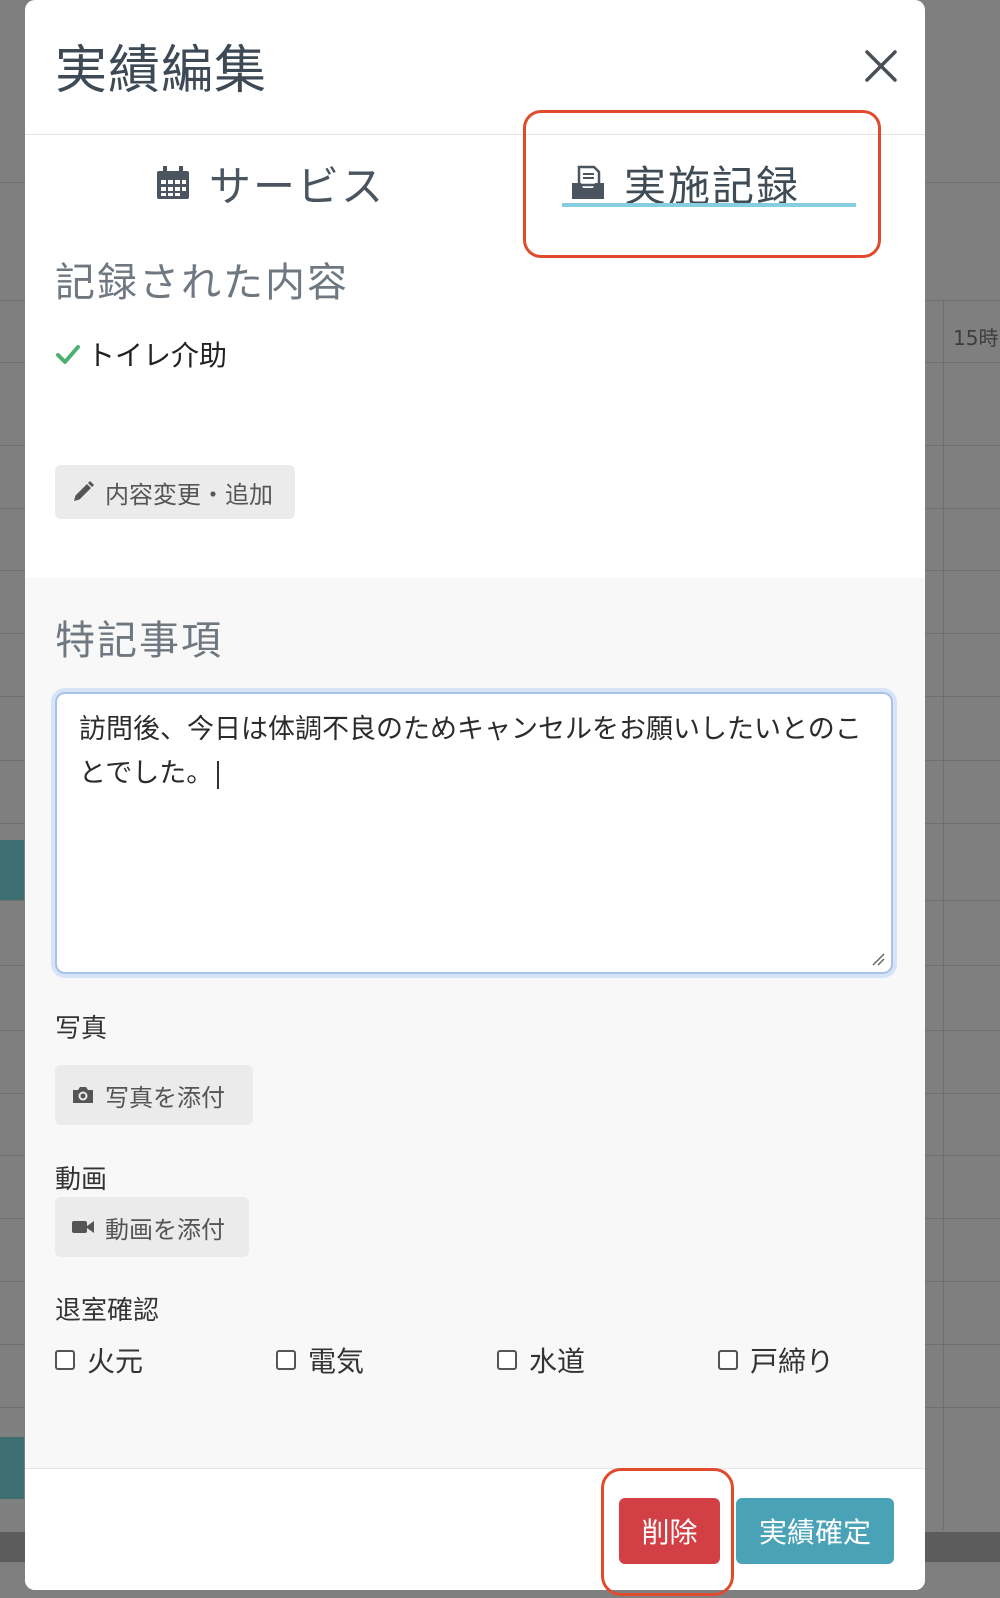 The height and width of the screenshot is (1598, 1000). I want to click on tab-service-label: サービス, so click(297, 186).